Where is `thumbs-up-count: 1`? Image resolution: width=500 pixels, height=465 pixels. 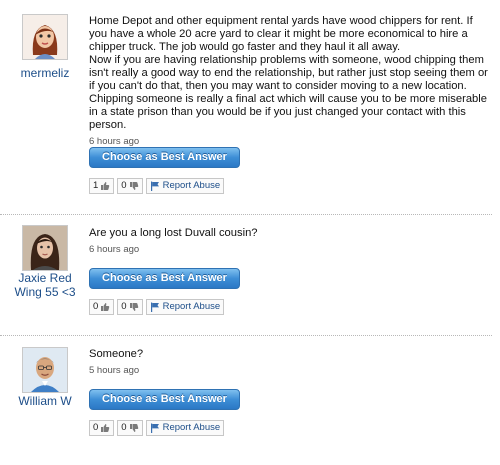
thumbs-up-count: 1 is located at coordinates (96, 185).